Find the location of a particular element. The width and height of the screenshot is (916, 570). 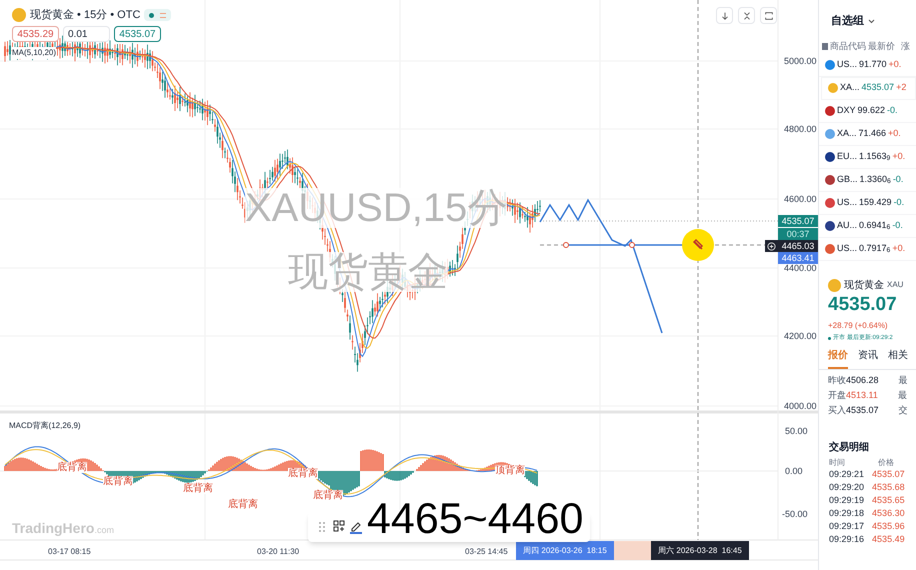

caption-text: 4465~4460 is located at coordinates (475, 519).